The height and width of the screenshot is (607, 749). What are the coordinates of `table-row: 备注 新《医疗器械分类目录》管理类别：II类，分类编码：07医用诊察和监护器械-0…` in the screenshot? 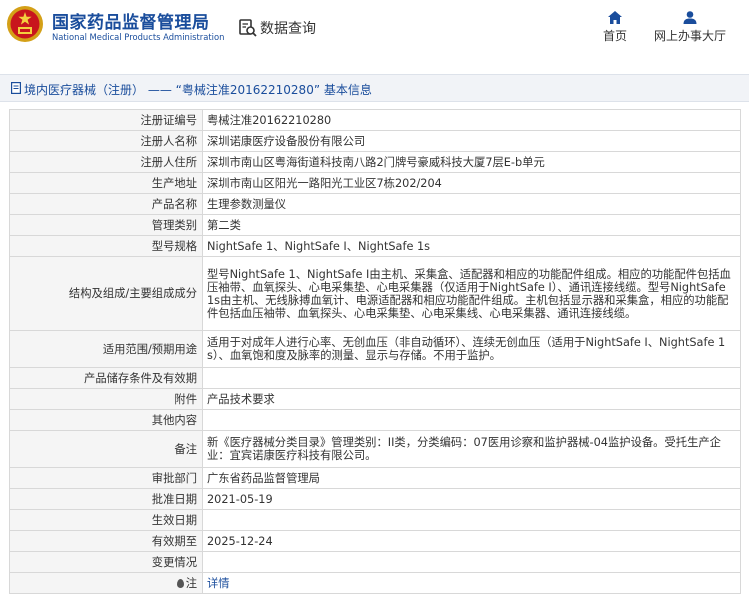 It's located at (375, 449).